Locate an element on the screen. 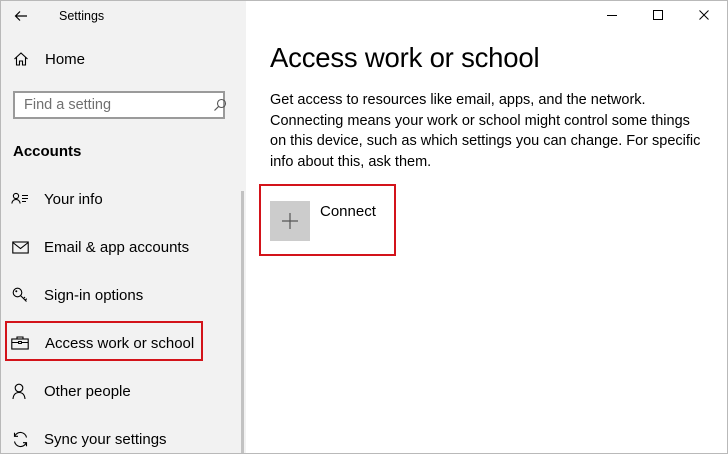  sidebar-item-label: Email & app accounts is located at coordinates (117, 247).